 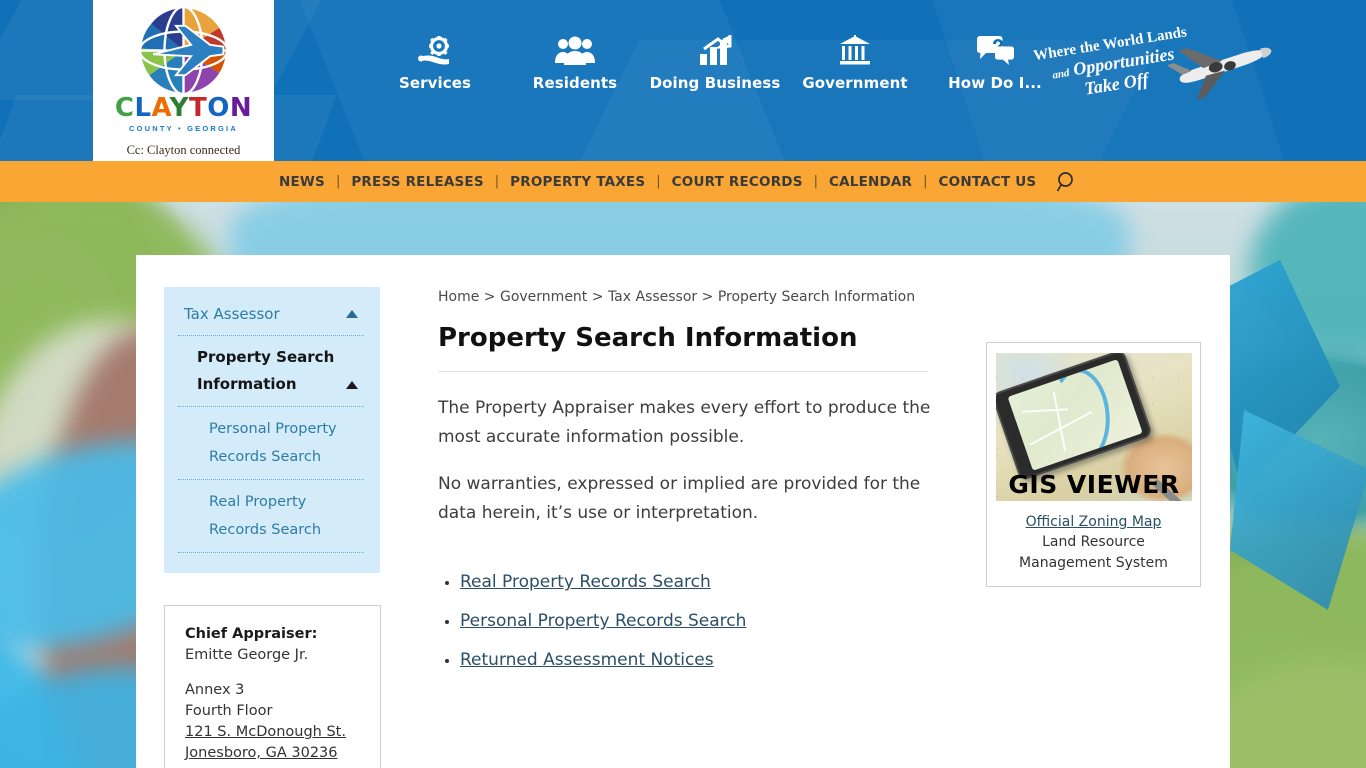 I want to click on link-returned-assessment-notices: Returned Assessment Notices, so click(x=587, y=660).